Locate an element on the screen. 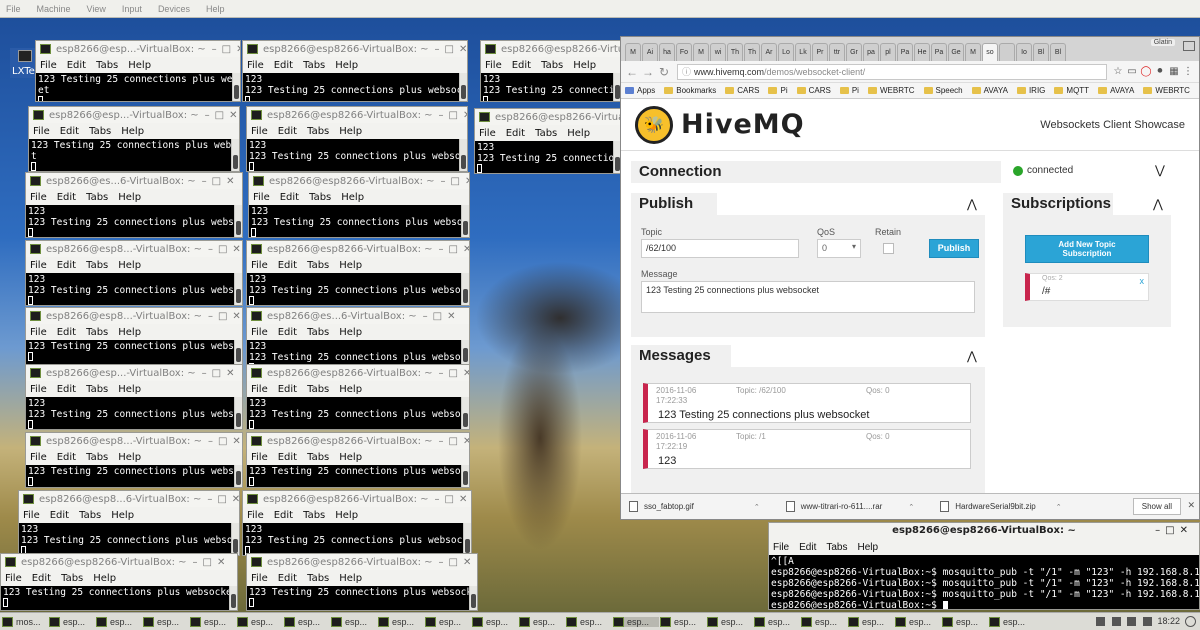 Image resolution: width=1200 pixels, height=630 pixels. bookmark-item: MQTT is located at coordinates (1071, 90).